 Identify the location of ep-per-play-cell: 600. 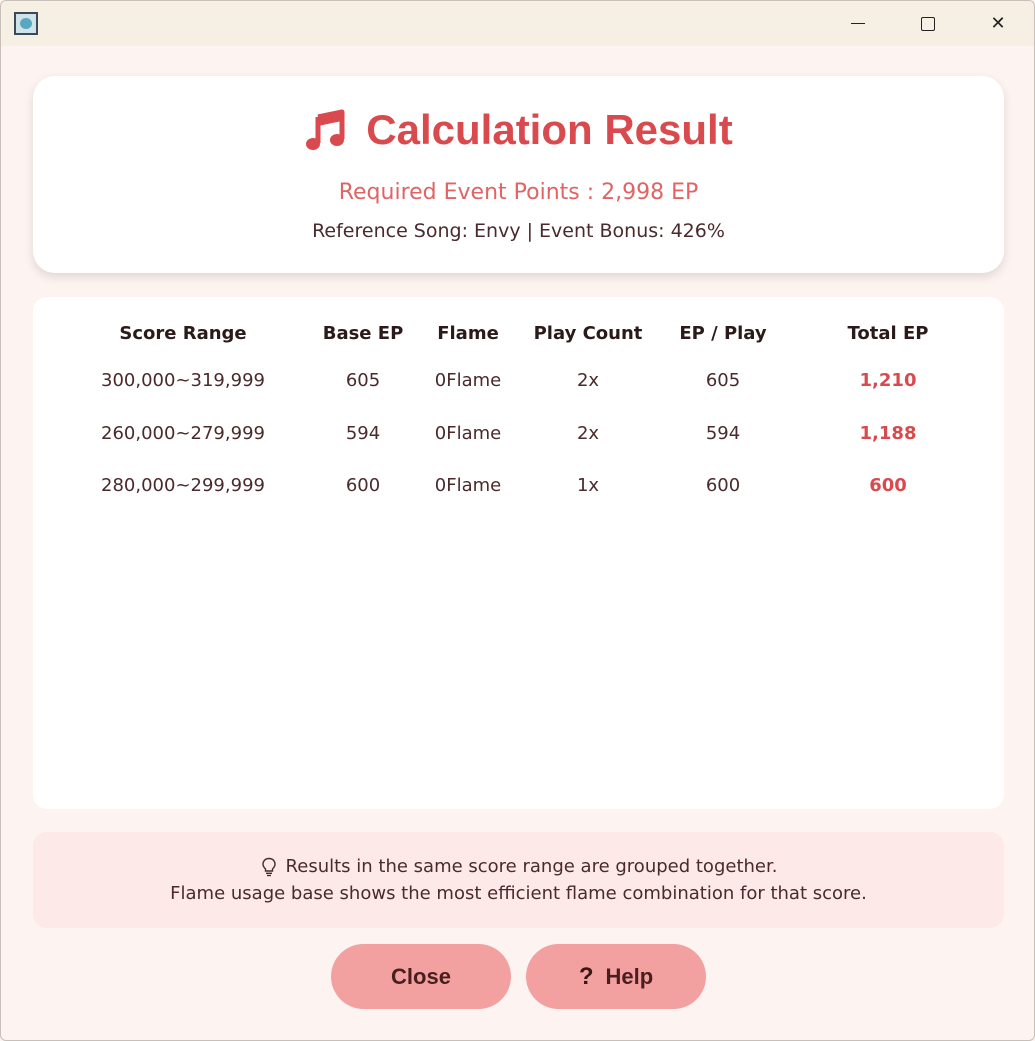
(723, 485).